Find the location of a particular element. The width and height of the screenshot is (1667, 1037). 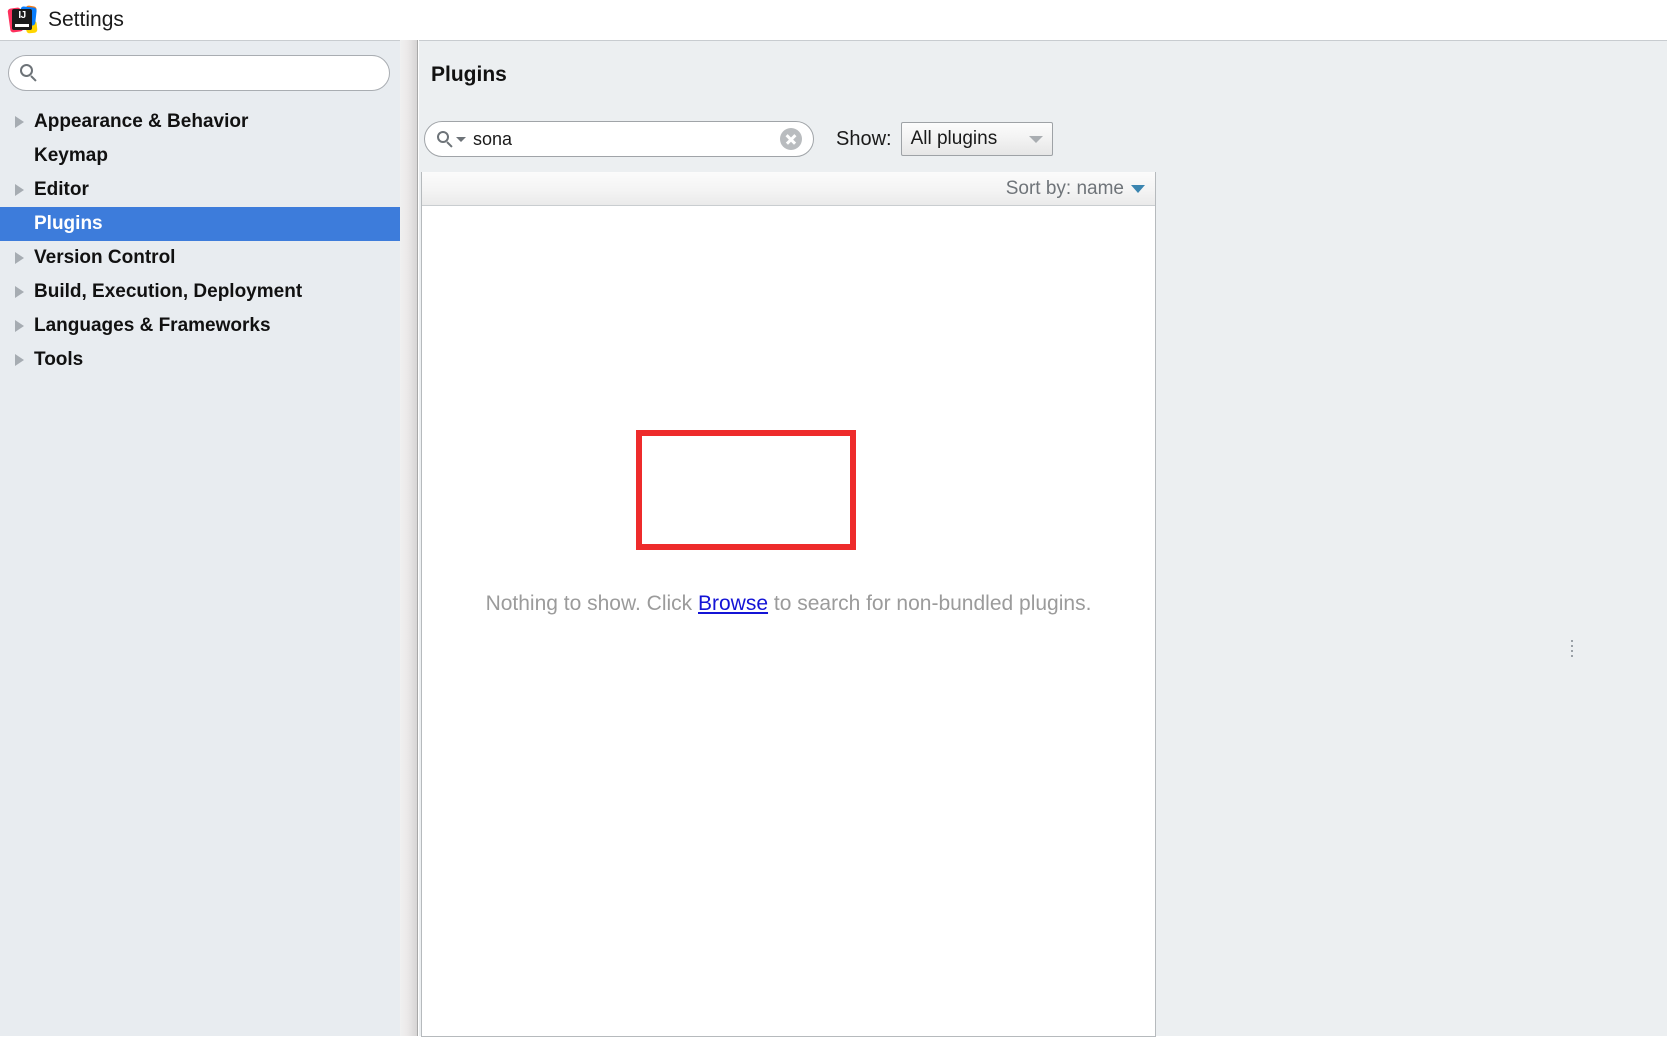

plugin-list-sort-header: Sort by: name is located at coordinates (788, 189).